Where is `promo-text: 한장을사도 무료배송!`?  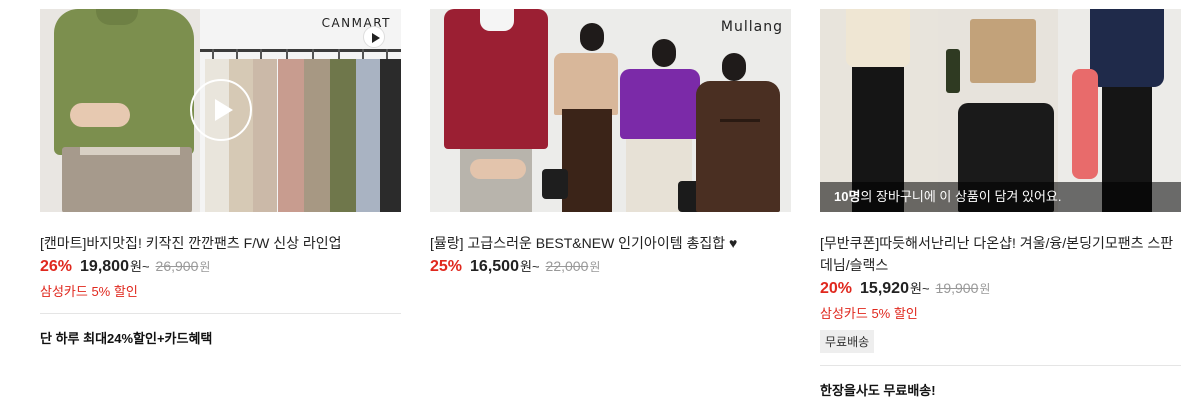 promo-text: 한장을사도 무료배송! is located at coordinates (878, 390).